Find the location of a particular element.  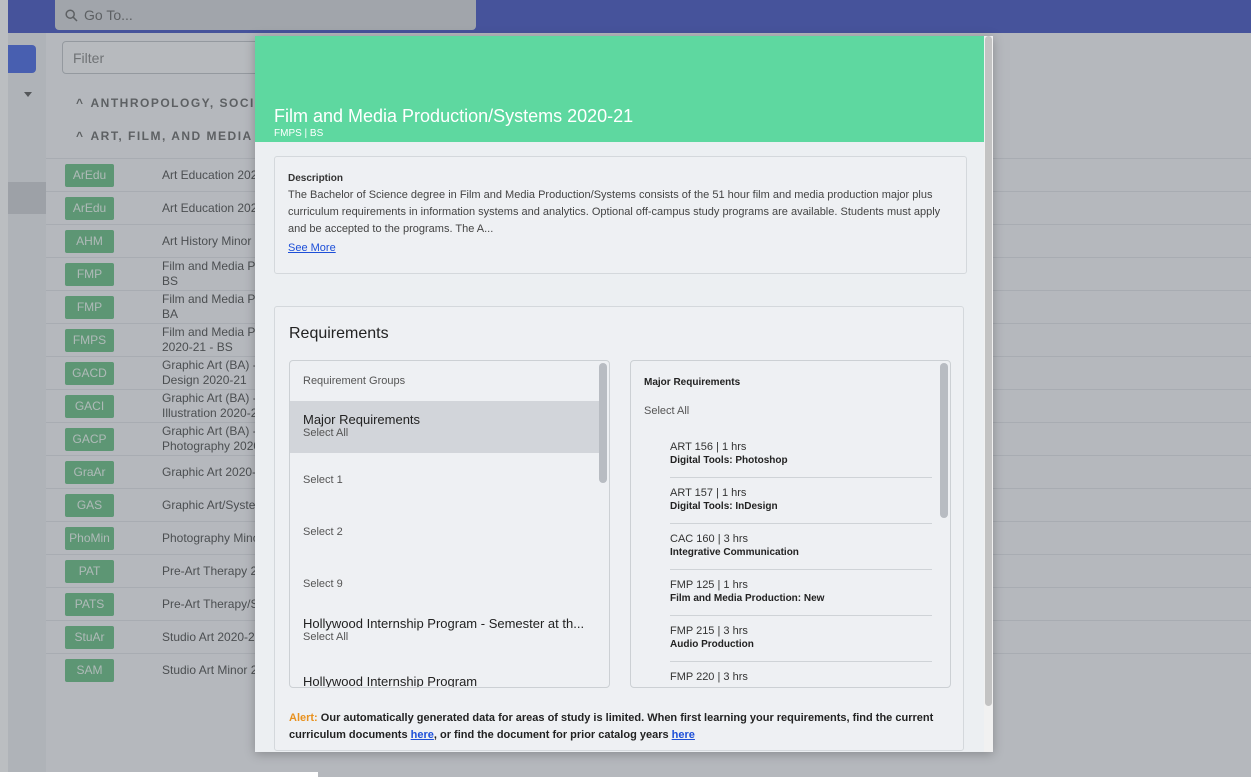

course-name: Film and Media Production: New is located at coordinates (747, 598).